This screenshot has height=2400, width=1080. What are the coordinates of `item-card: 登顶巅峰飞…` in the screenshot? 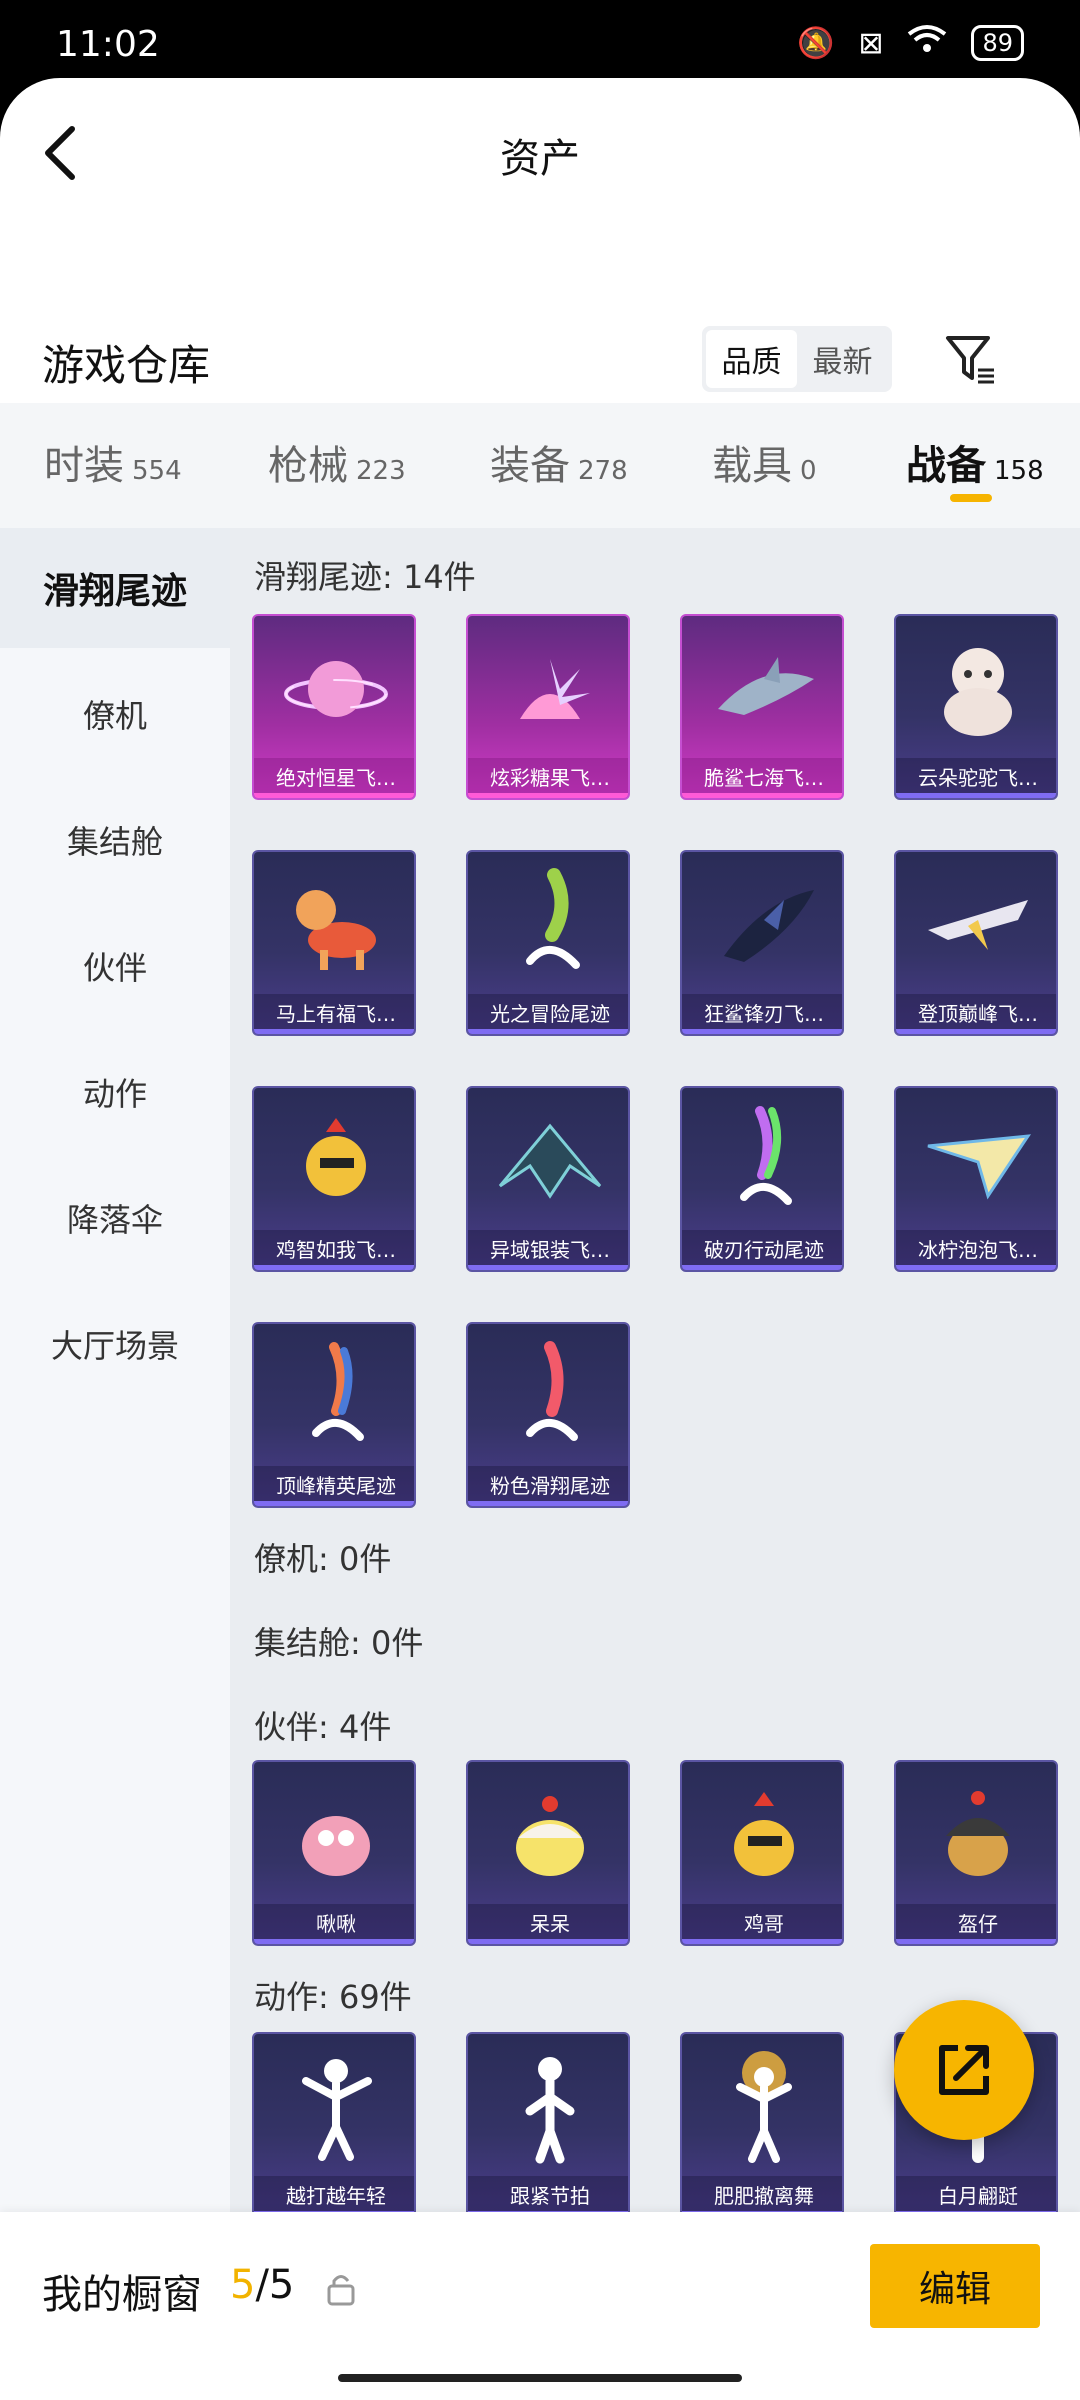 It's located at (976, 943).